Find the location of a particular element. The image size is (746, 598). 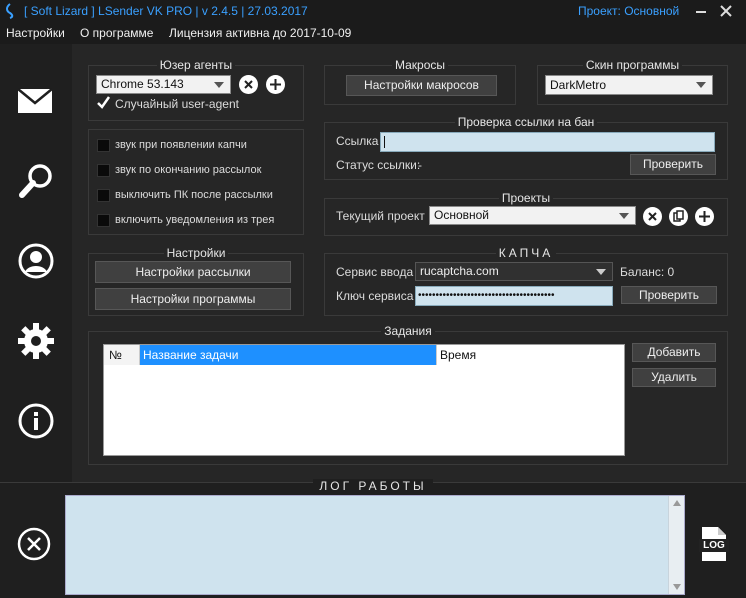

sidebar-mailing-button is located at coordinates (36, 102).